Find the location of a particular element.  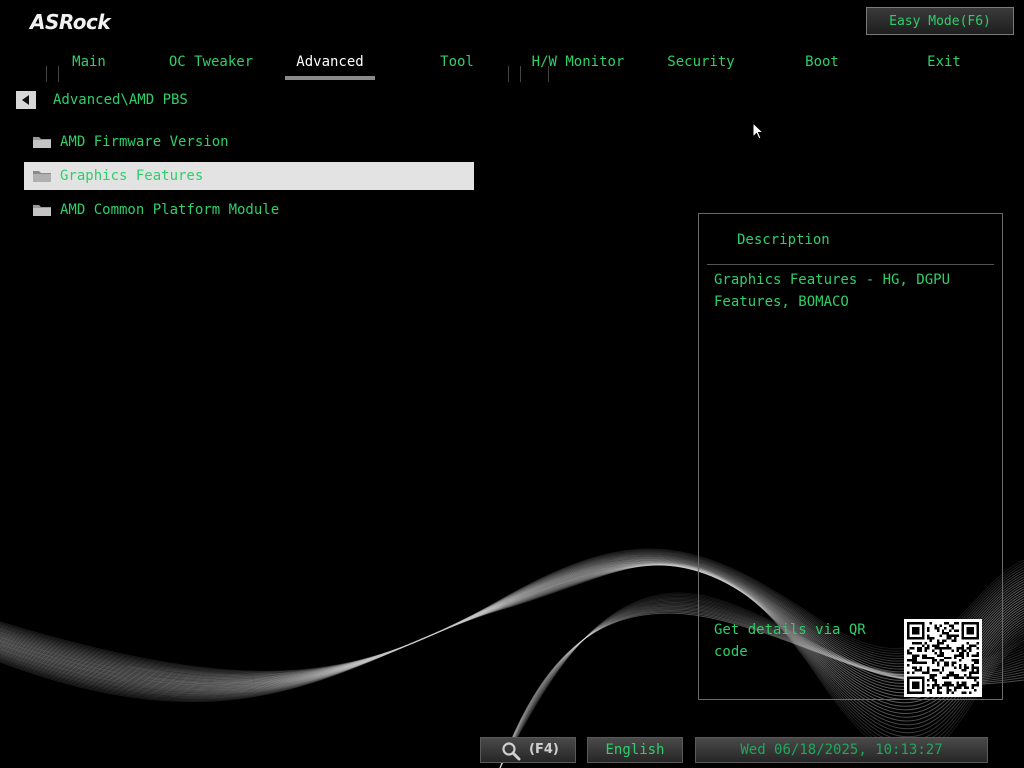

tab-oc-tweaker: OC Tweaker is located at coordinates (211, 64).